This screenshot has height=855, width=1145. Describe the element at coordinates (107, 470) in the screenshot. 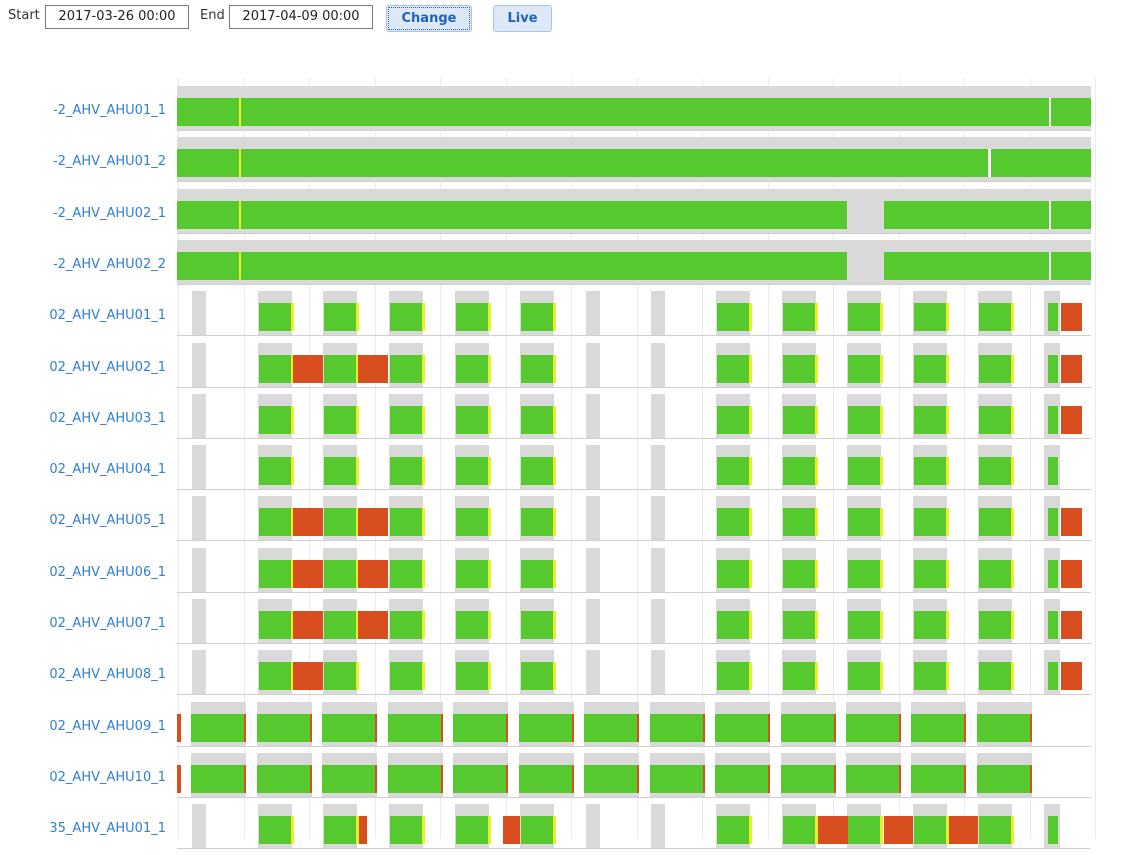

I see `row-label: 02_AHV_AHU04_1` at that location.